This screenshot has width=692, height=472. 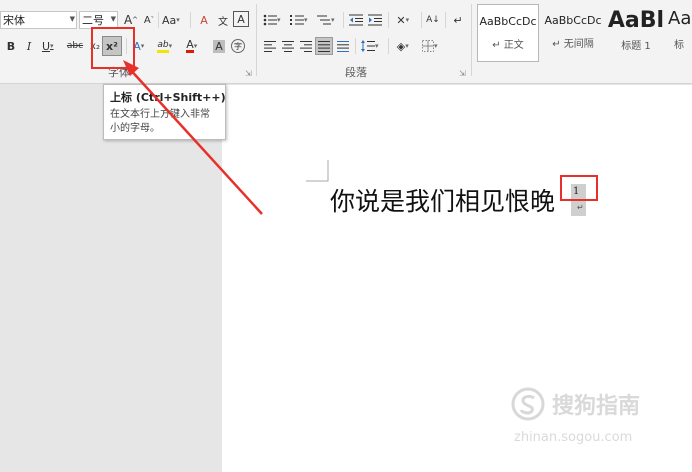 What do you see at coordinates (113, 48) in the screenshot?
I see `superscript-highlight-box` at bounding box center [113, 48].